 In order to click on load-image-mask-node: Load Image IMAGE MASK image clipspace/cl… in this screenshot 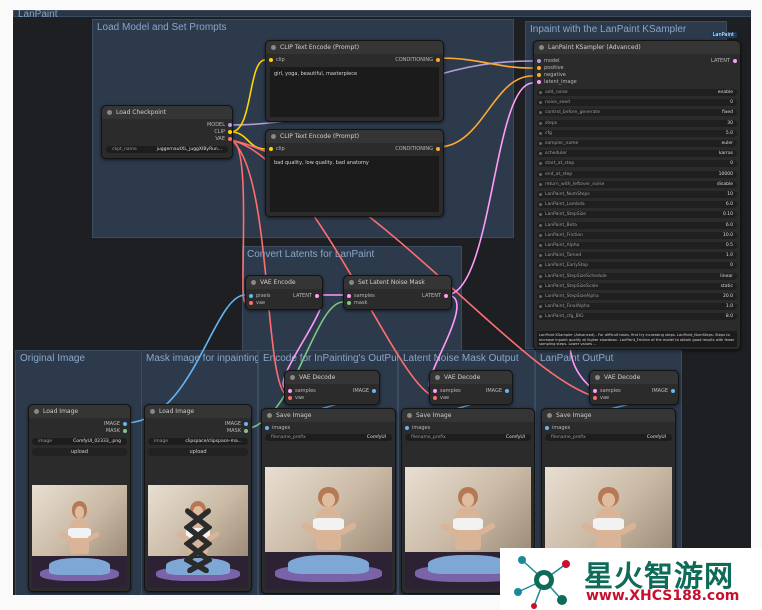, I will do `click(198, 498)`.